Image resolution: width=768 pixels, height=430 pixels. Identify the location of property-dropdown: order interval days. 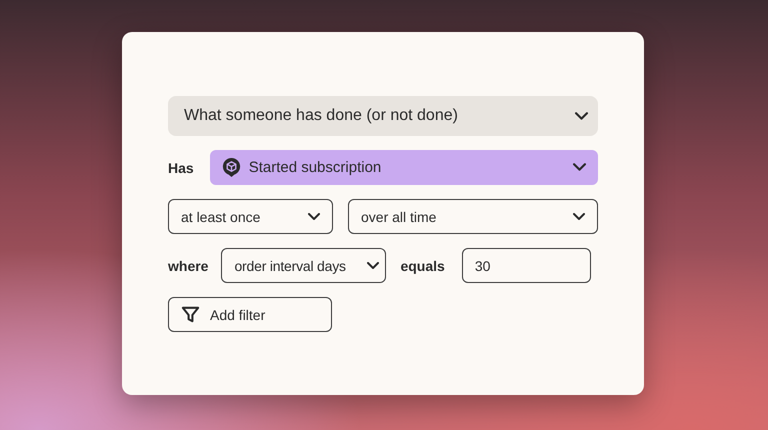
(303, 265).